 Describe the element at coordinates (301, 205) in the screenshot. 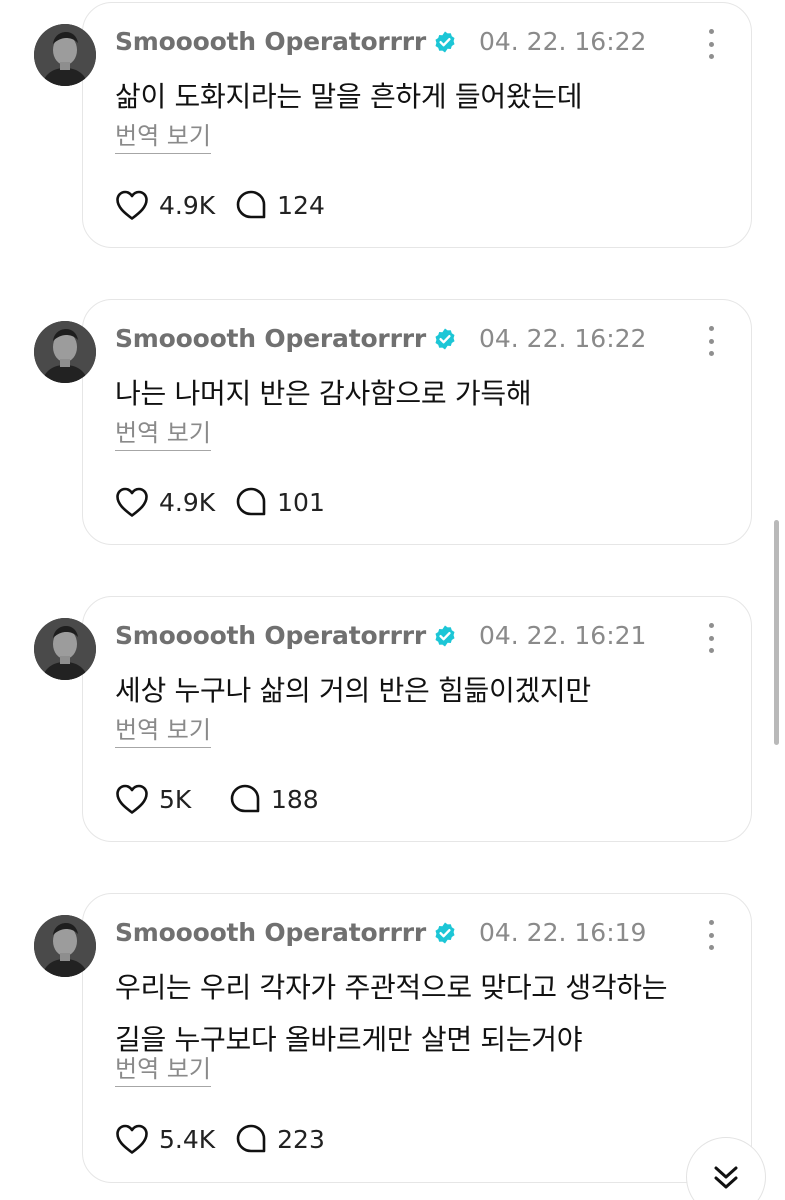

I see `reply-count: 124` at that location.